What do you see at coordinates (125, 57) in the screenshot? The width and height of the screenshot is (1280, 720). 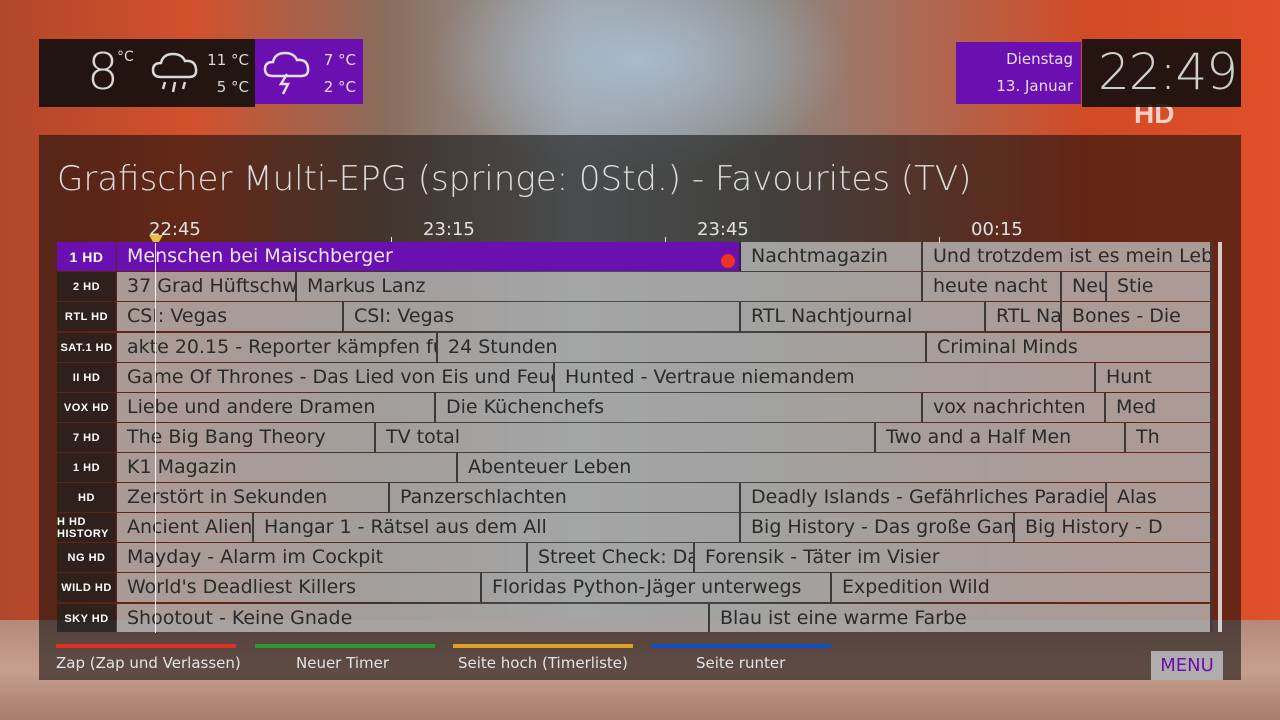 I see `temperature-unit: °C` at bounding box center [125, 57].